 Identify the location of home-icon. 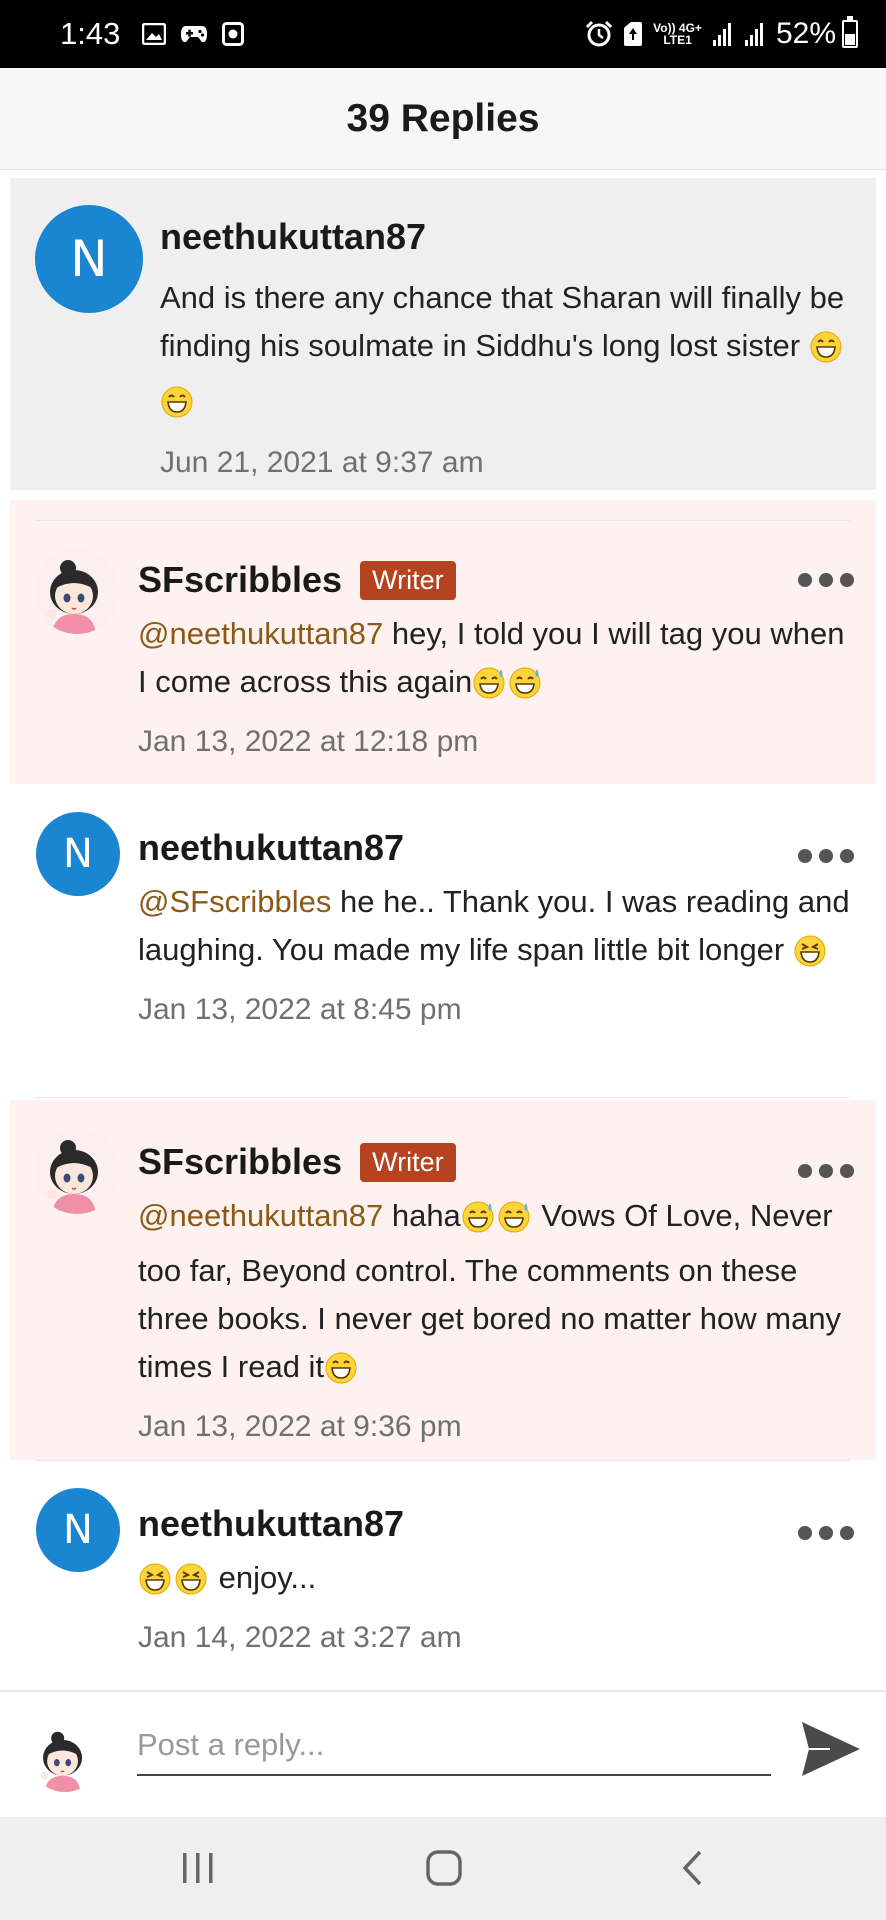
(444, 1868).